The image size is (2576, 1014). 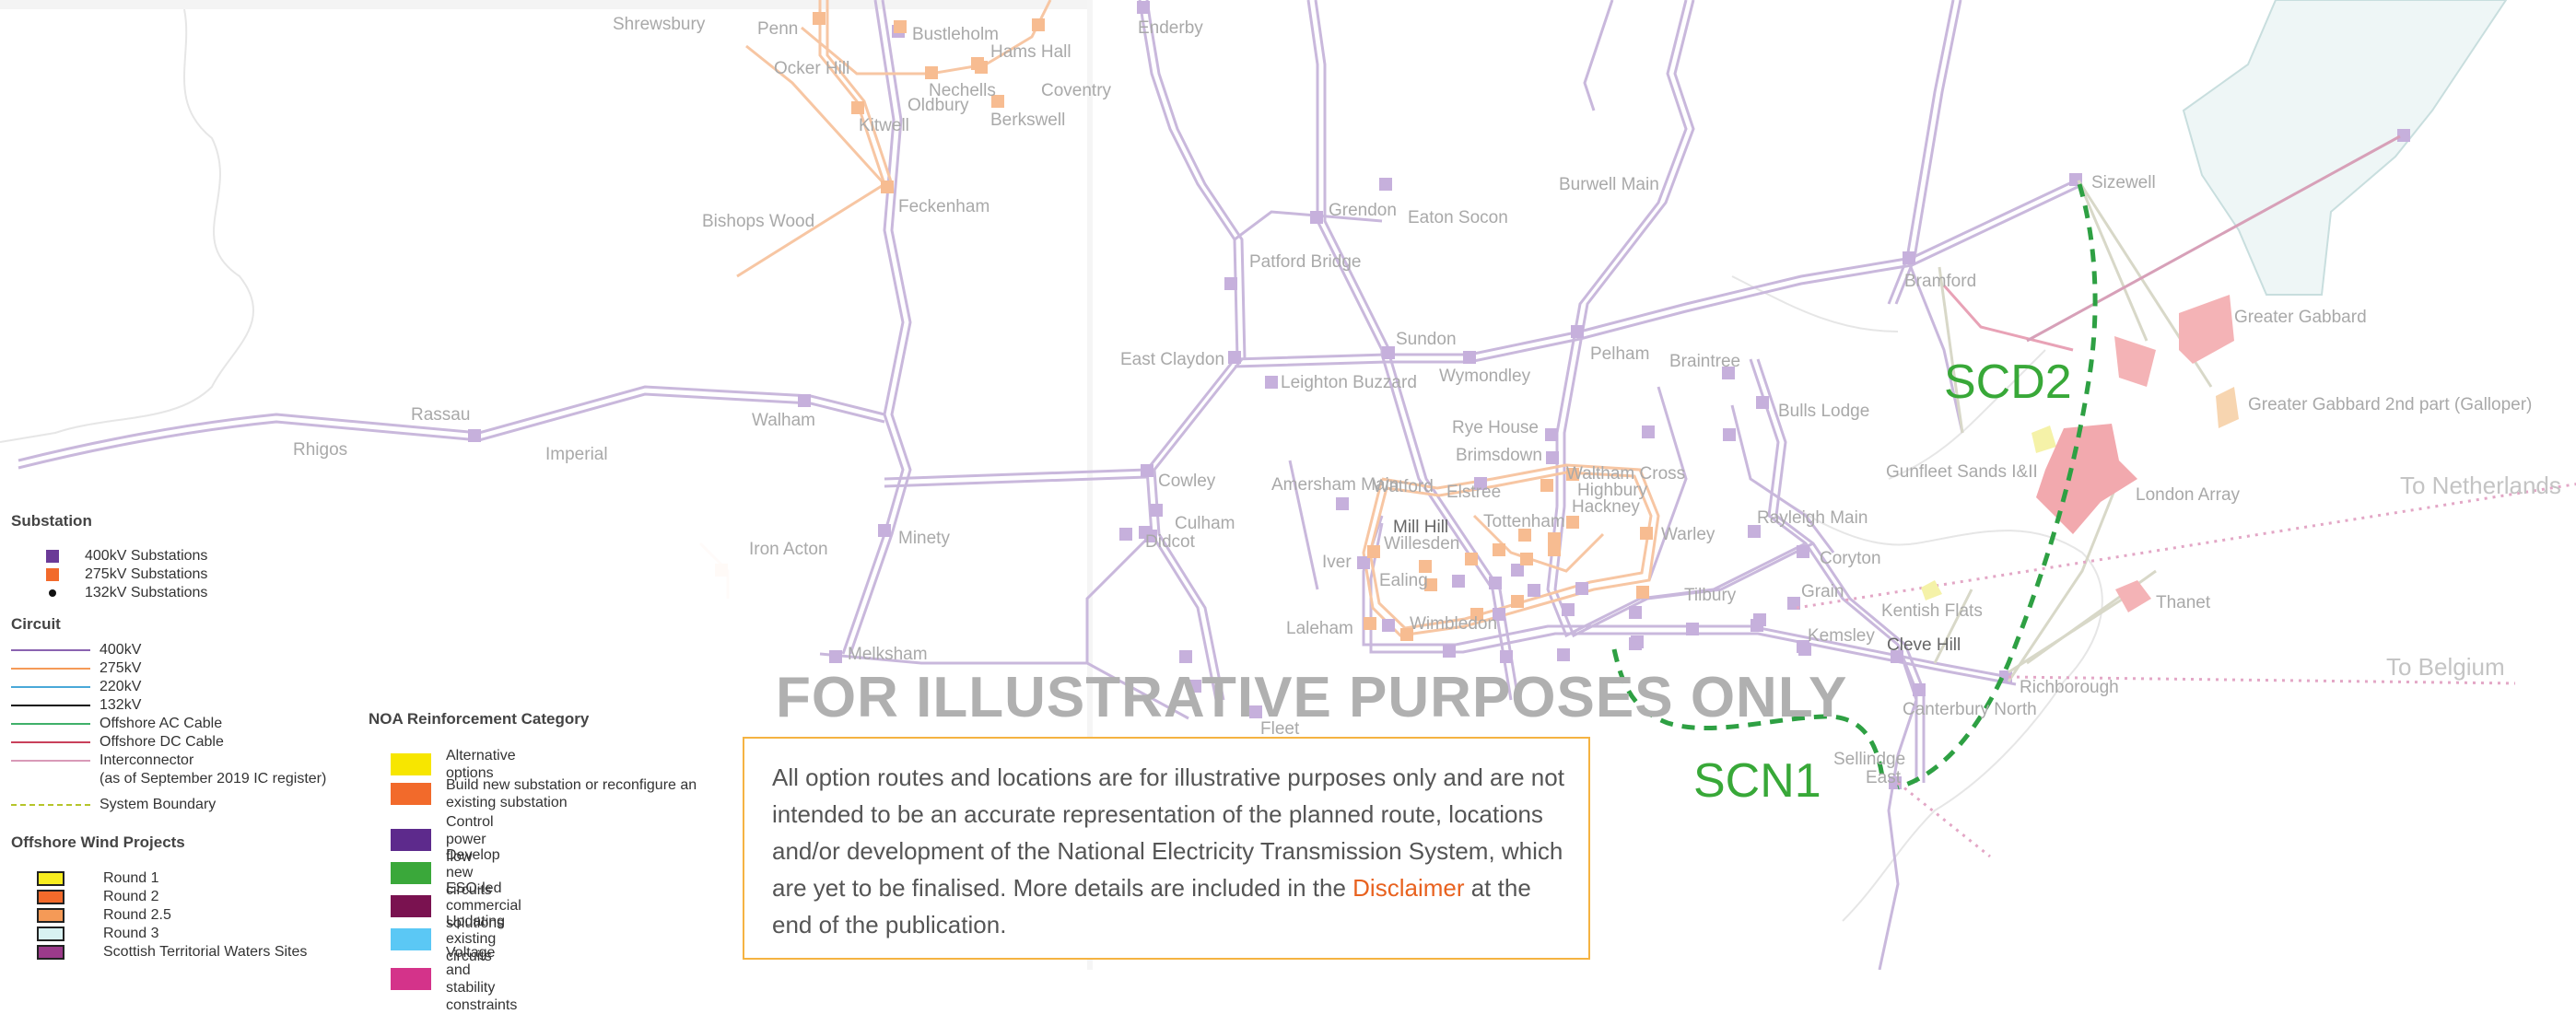 I want to click on legend-circuit-offshore-ac: Offshore AC Cable, so click(x=116, y=724).